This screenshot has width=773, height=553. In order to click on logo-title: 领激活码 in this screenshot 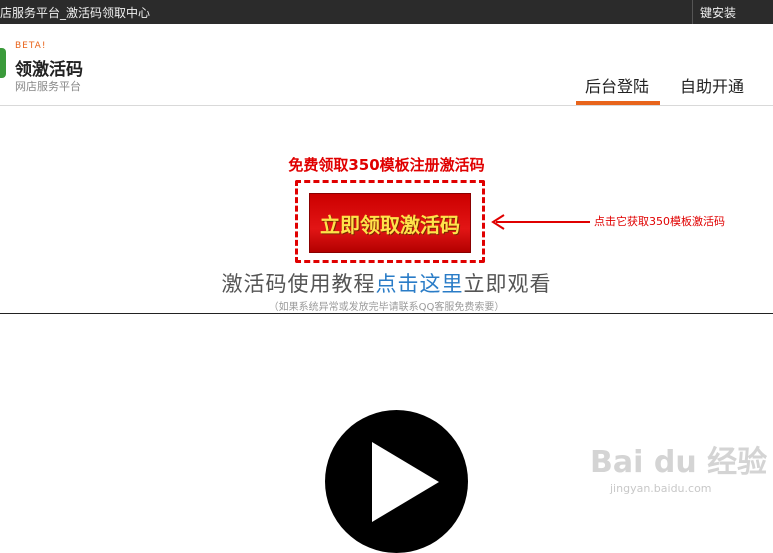, I will do `click(49, 67)`.